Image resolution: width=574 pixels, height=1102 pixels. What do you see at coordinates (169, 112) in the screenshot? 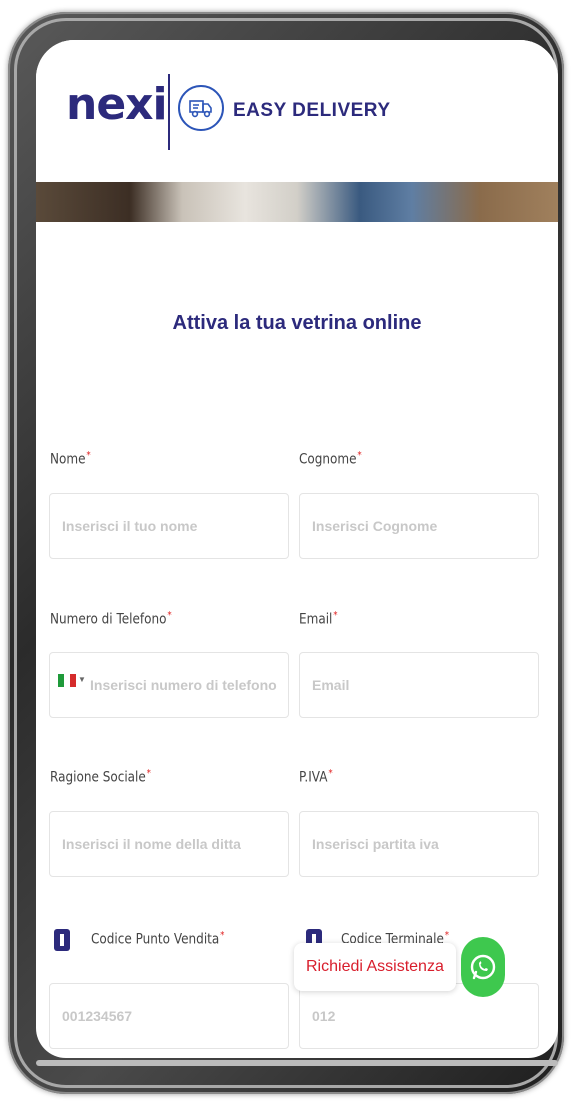
I see `logo-divider` at bounding box center [169, 112].